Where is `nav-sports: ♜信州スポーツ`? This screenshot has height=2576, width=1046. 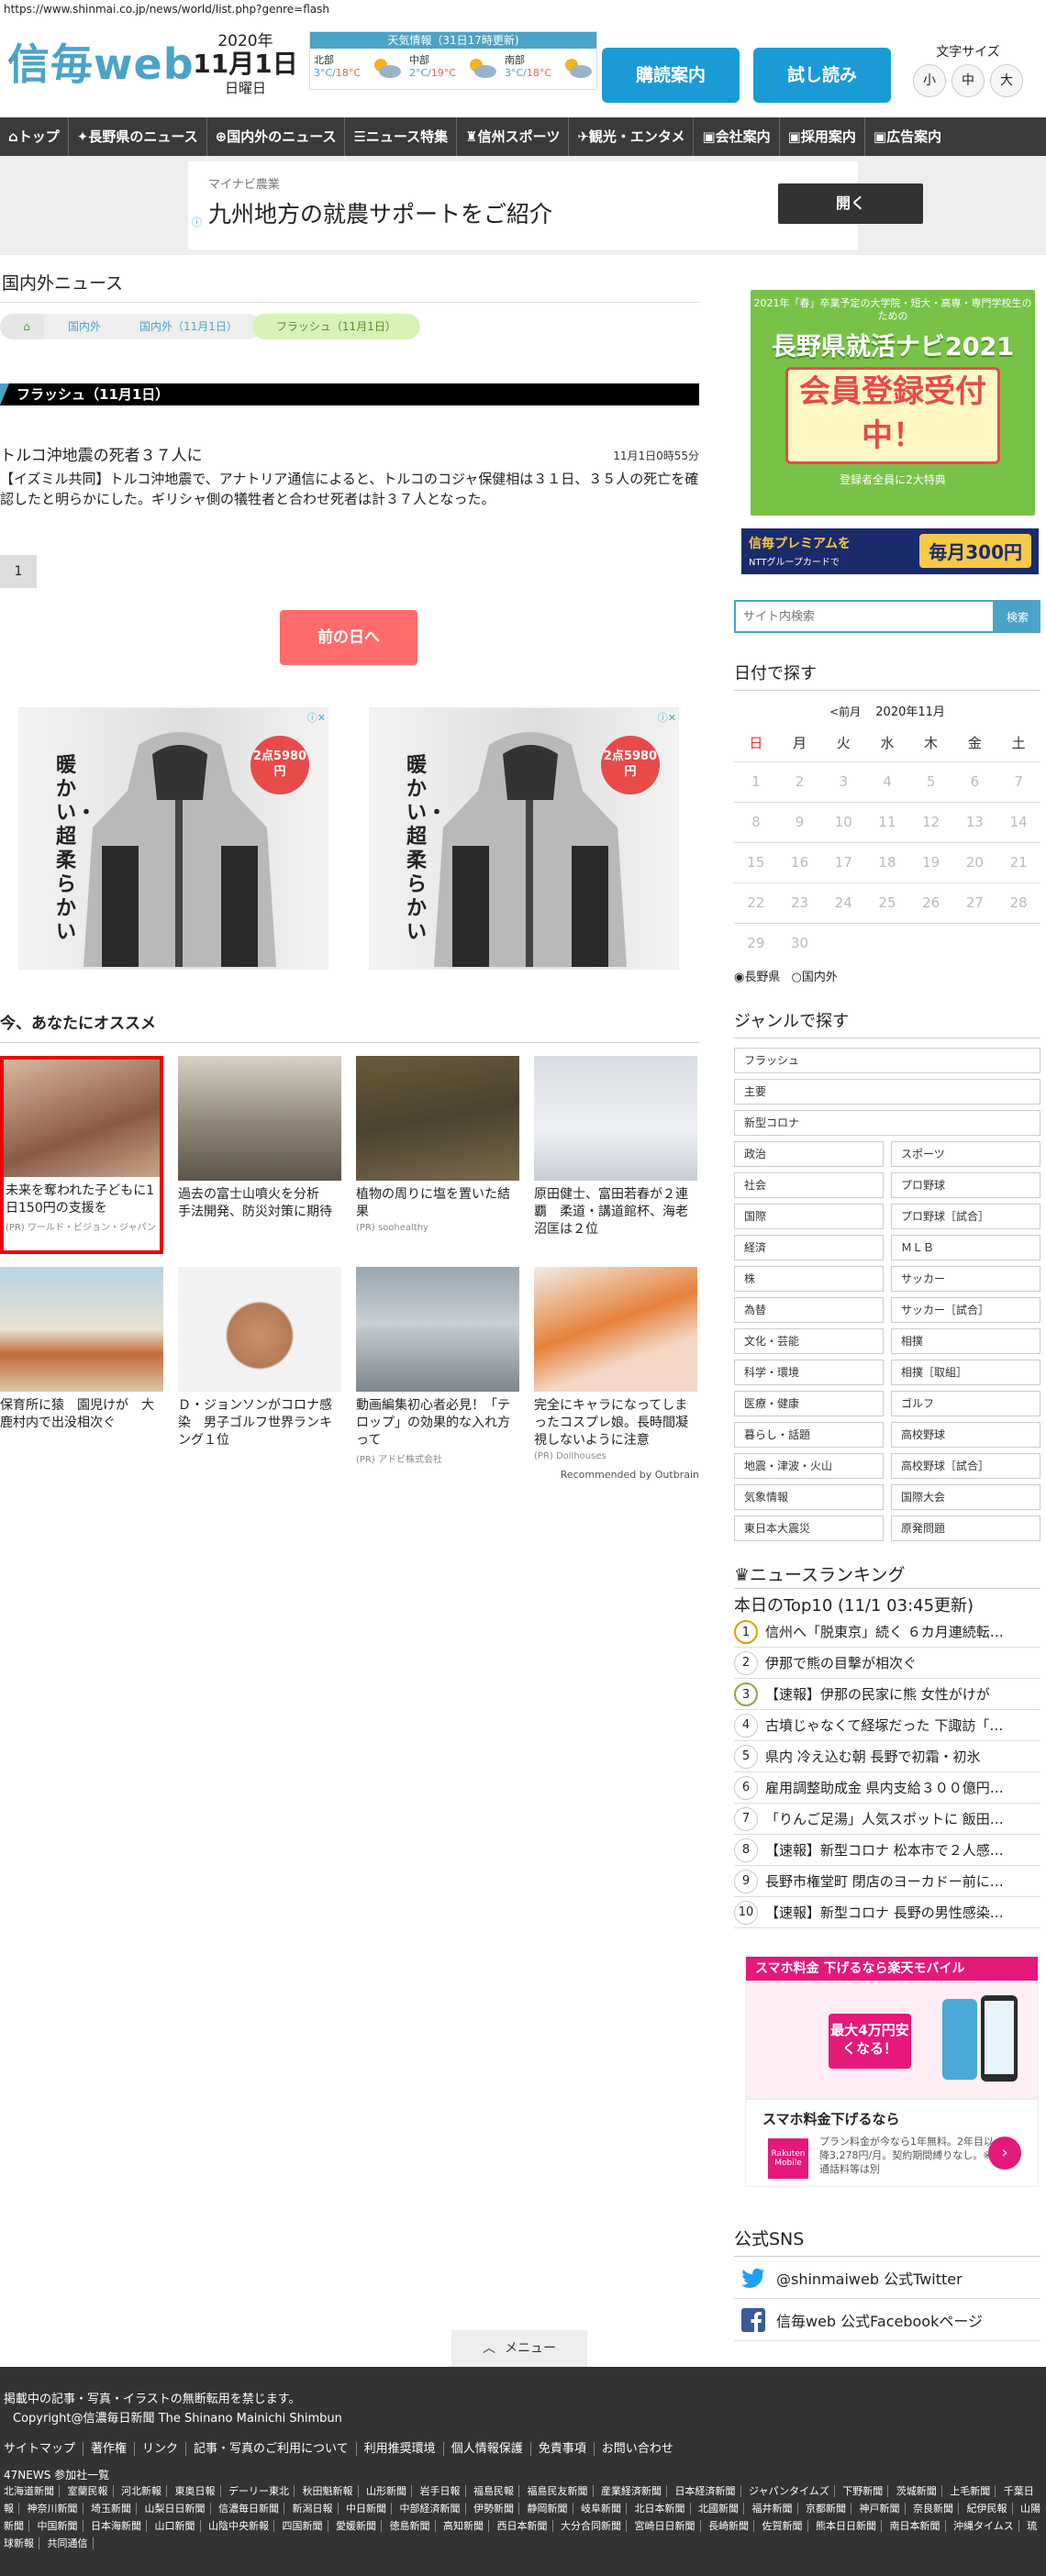 nav-sports: ♜信州スポーツ is located at coordinates (513, 136).